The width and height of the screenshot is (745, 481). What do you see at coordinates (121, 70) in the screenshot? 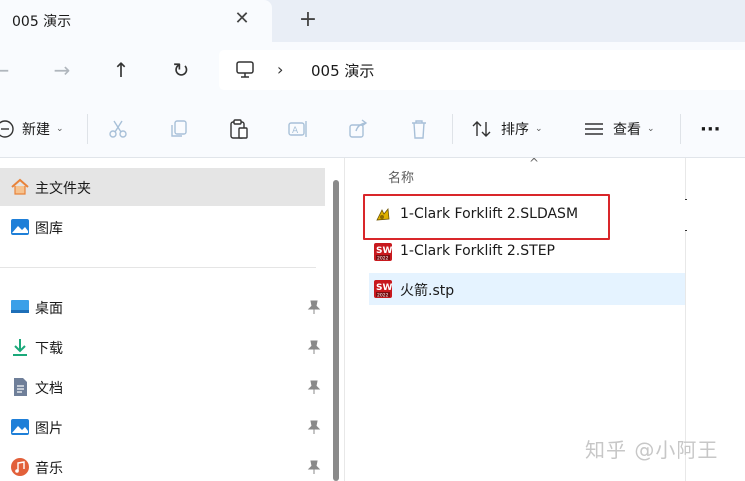
I see `up-button: ↑` at bounding box center [121, 70].